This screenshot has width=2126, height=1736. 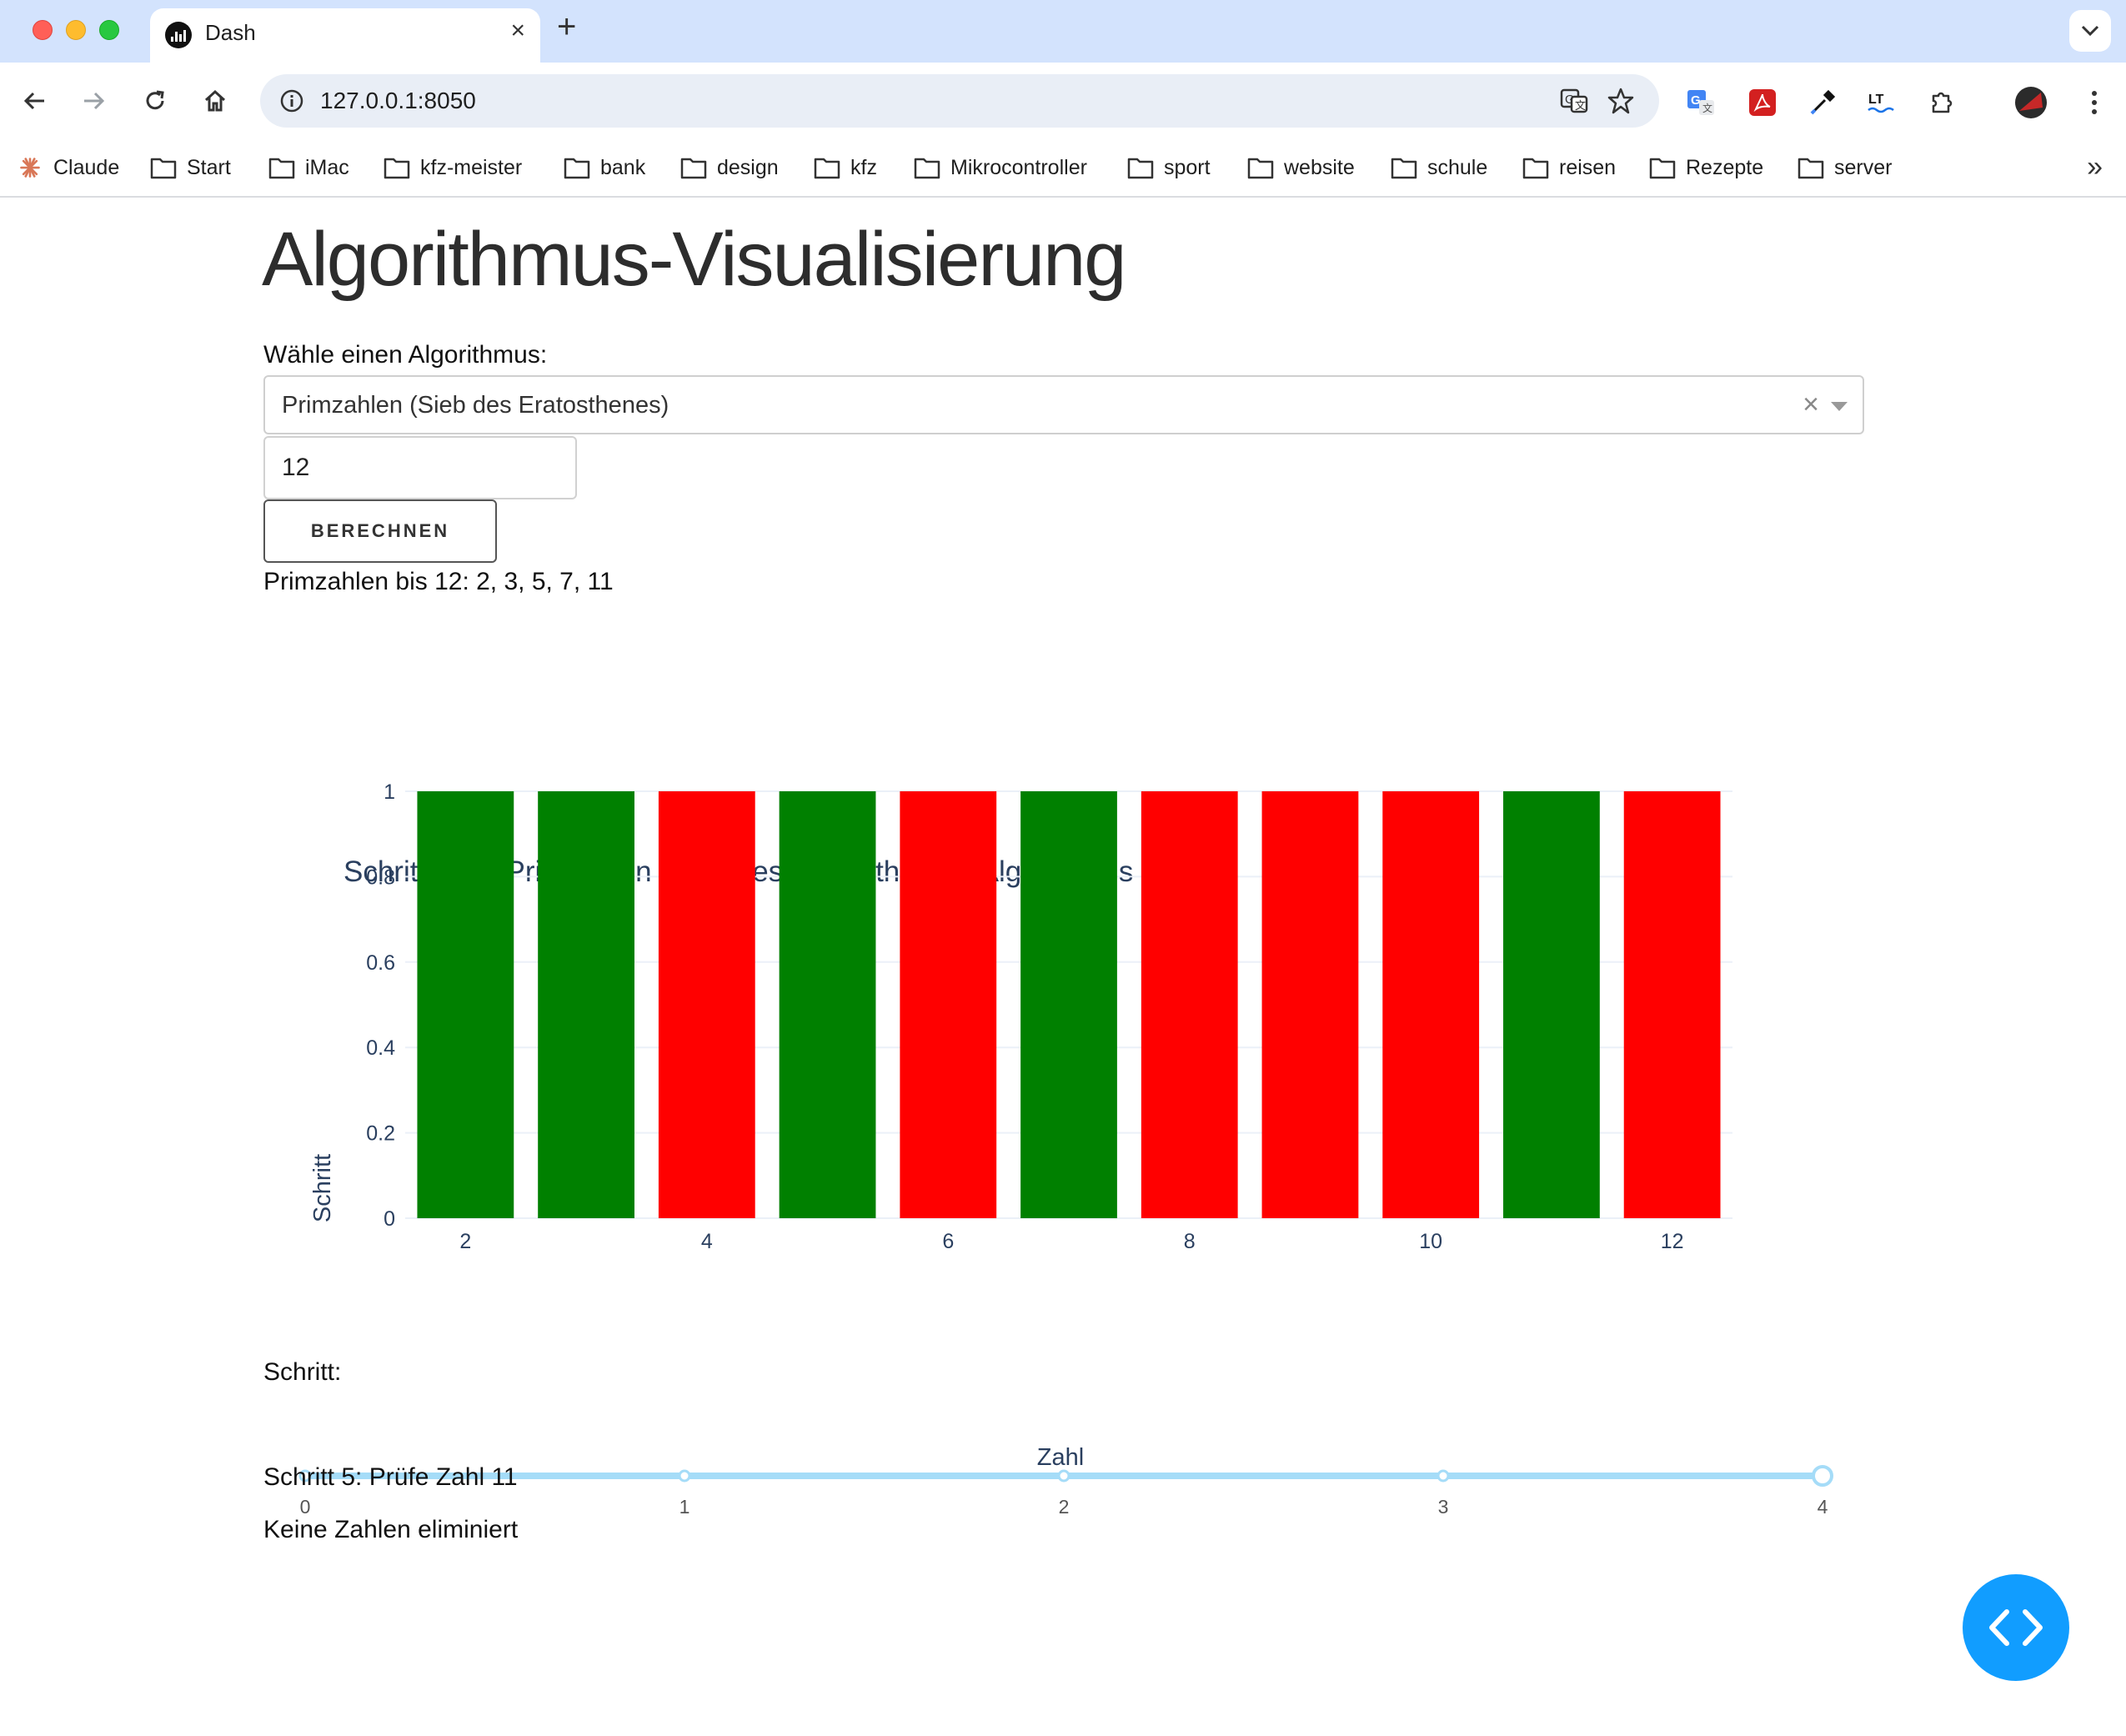 I want to click on dropdown-arrow-icon, so click(x=1839, y=407).